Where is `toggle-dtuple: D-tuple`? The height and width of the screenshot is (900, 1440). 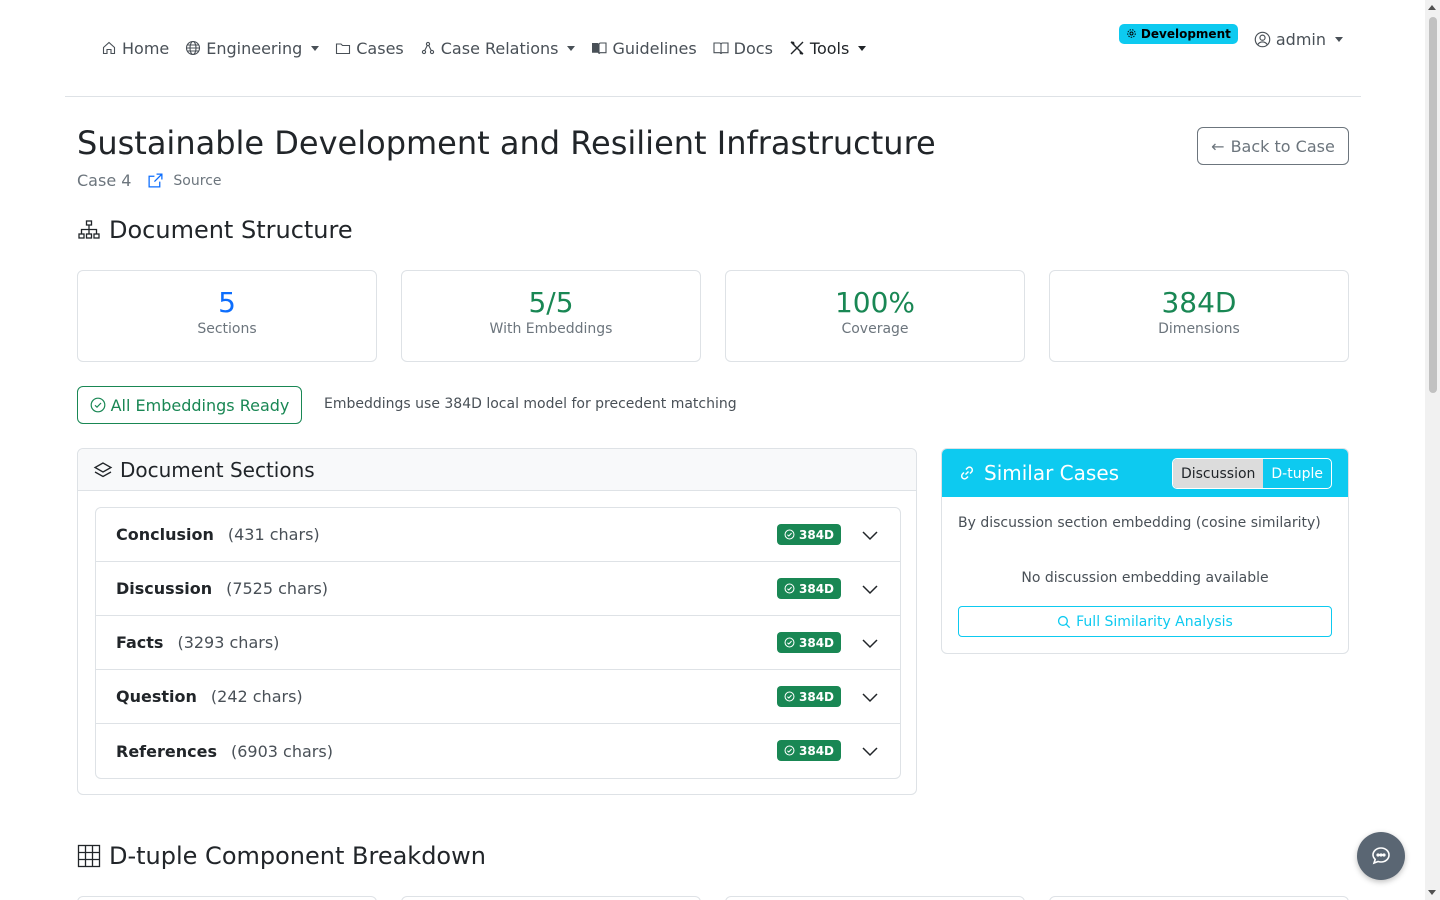 toggle-dtuple: D-tuple is located at coordinates (1297, 473).